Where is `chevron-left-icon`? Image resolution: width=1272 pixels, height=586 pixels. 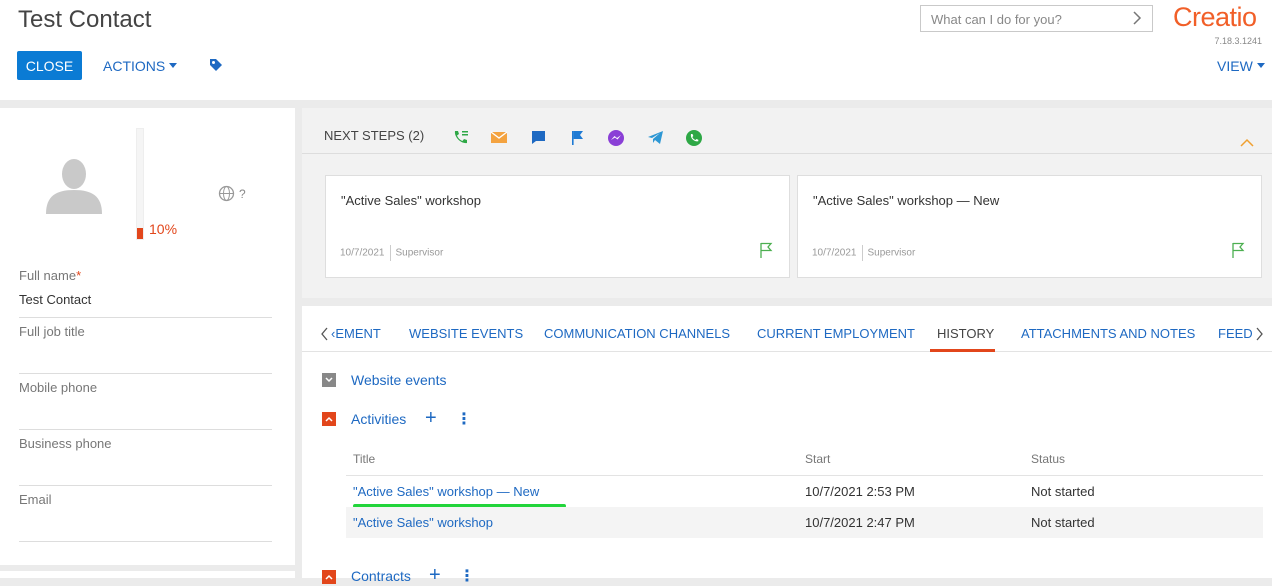 chevron-left-icon is located at coordinates (325, 336).